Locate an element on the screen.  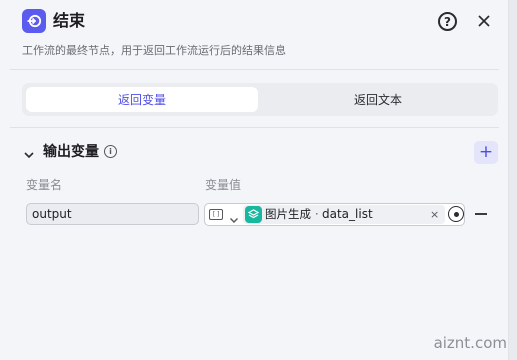
variable-value-field: [ ] 图片生成 · data_list × is located at coordinates (334, 214).